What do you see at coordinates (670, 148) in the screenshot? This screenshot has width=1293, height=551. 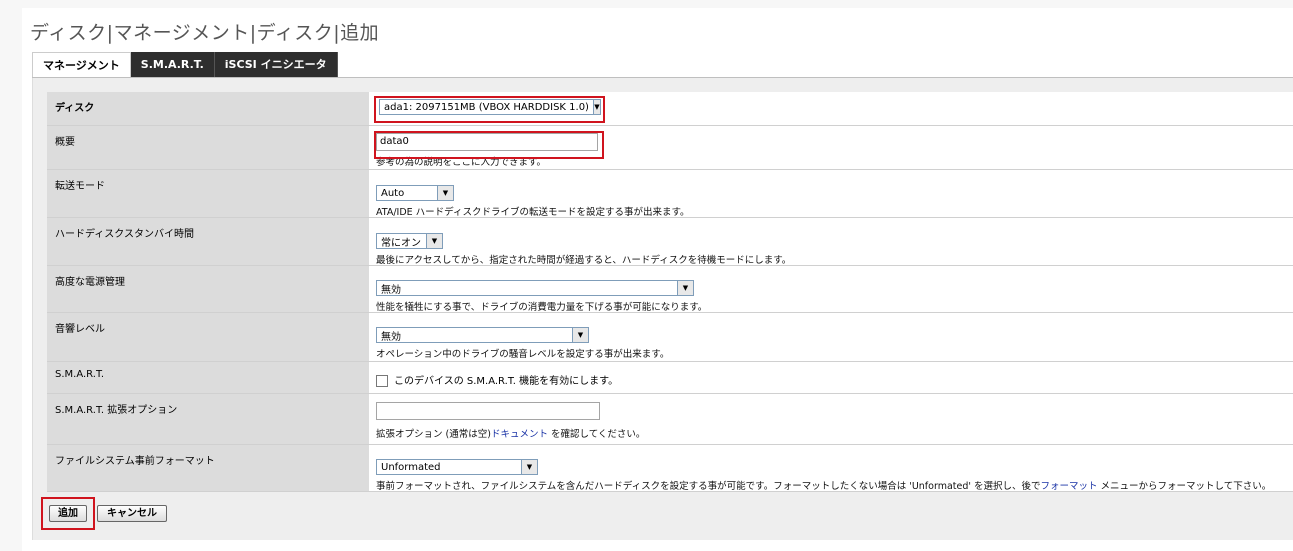 I see `row-description: 概要 data0 参考の為の説明をここに入力できます。` at bounding box center [670, 148].